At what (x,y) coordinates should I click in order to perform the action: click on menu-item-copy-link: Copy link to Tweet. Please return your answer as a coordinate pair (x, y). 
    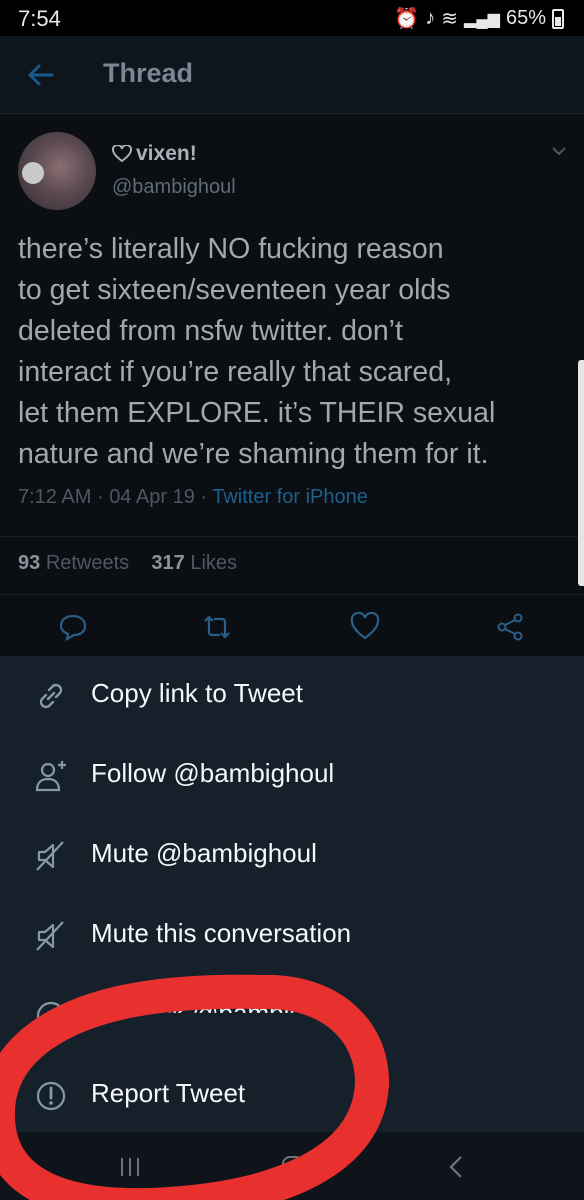
    Looking at the image, I should click on (292, 696).